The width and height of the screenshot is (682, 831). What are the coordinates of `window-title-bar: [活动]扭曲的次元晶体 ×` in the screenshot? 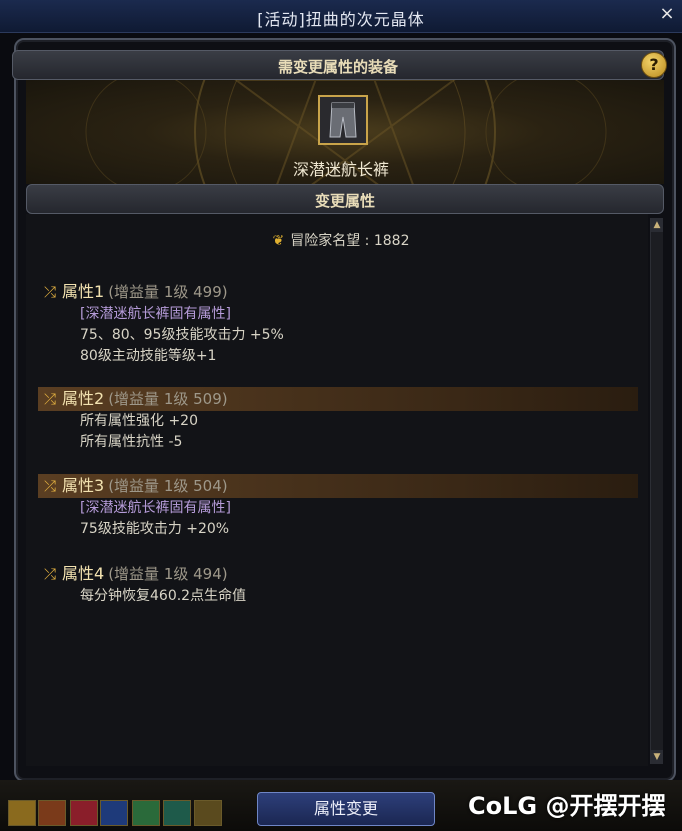 It's located at (341, 16).